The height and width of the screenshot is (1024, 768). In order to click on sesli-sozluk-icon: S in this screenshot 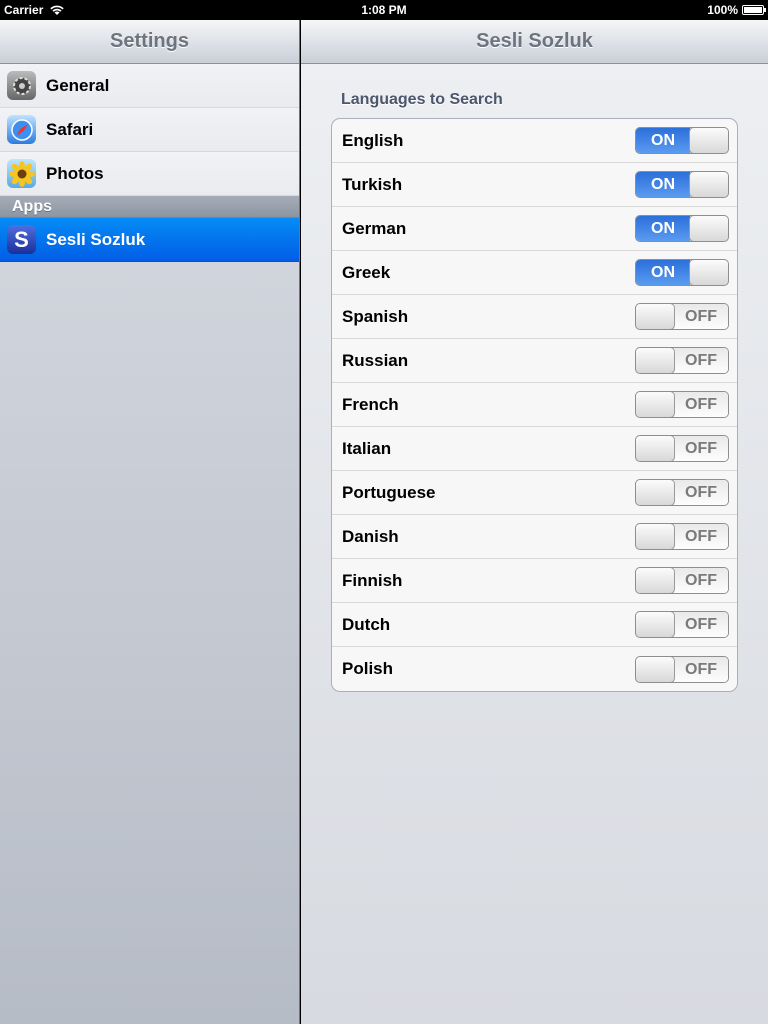, I will do `click(21, 239)`.